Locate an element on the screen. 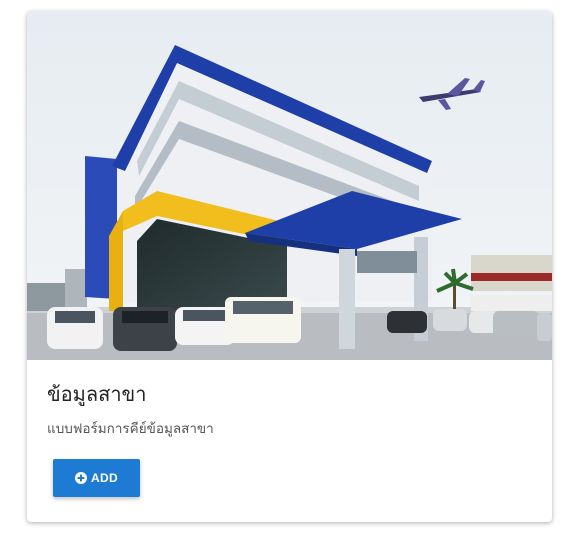 The height and width of the screenshot is (546, 576). plus-circle-icon is located at coordinates (81, 478).